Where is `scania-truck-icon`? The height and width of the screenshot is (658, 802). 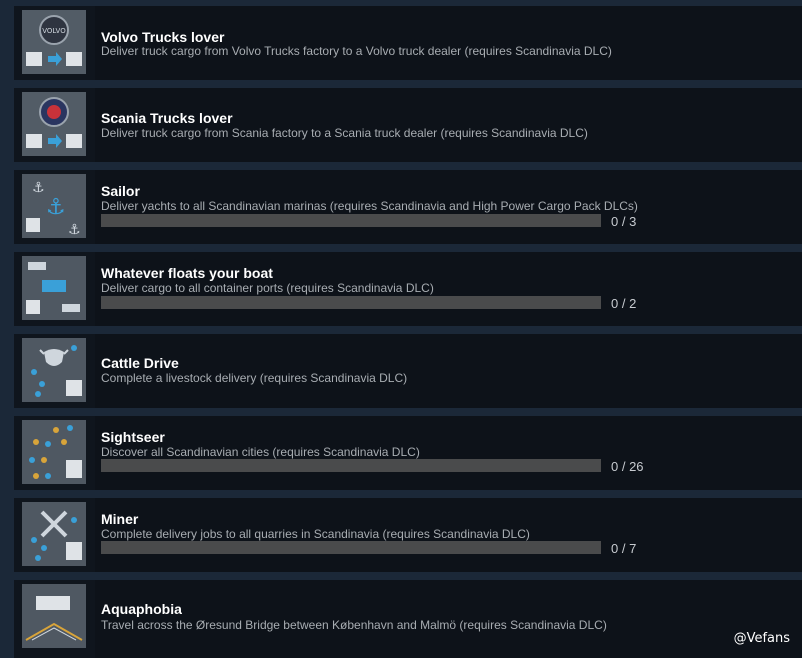
scania-truck-icon is located at coordinates (54, 124).